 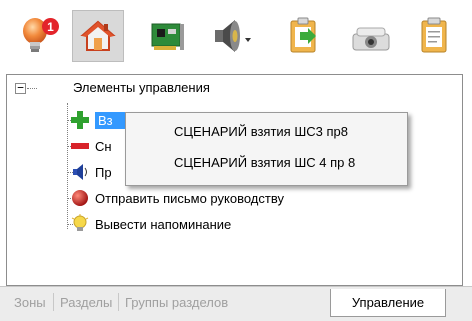 I want to click on tree-item-send-letter: Отправить письмо руководству, so click(x=176, y=198).